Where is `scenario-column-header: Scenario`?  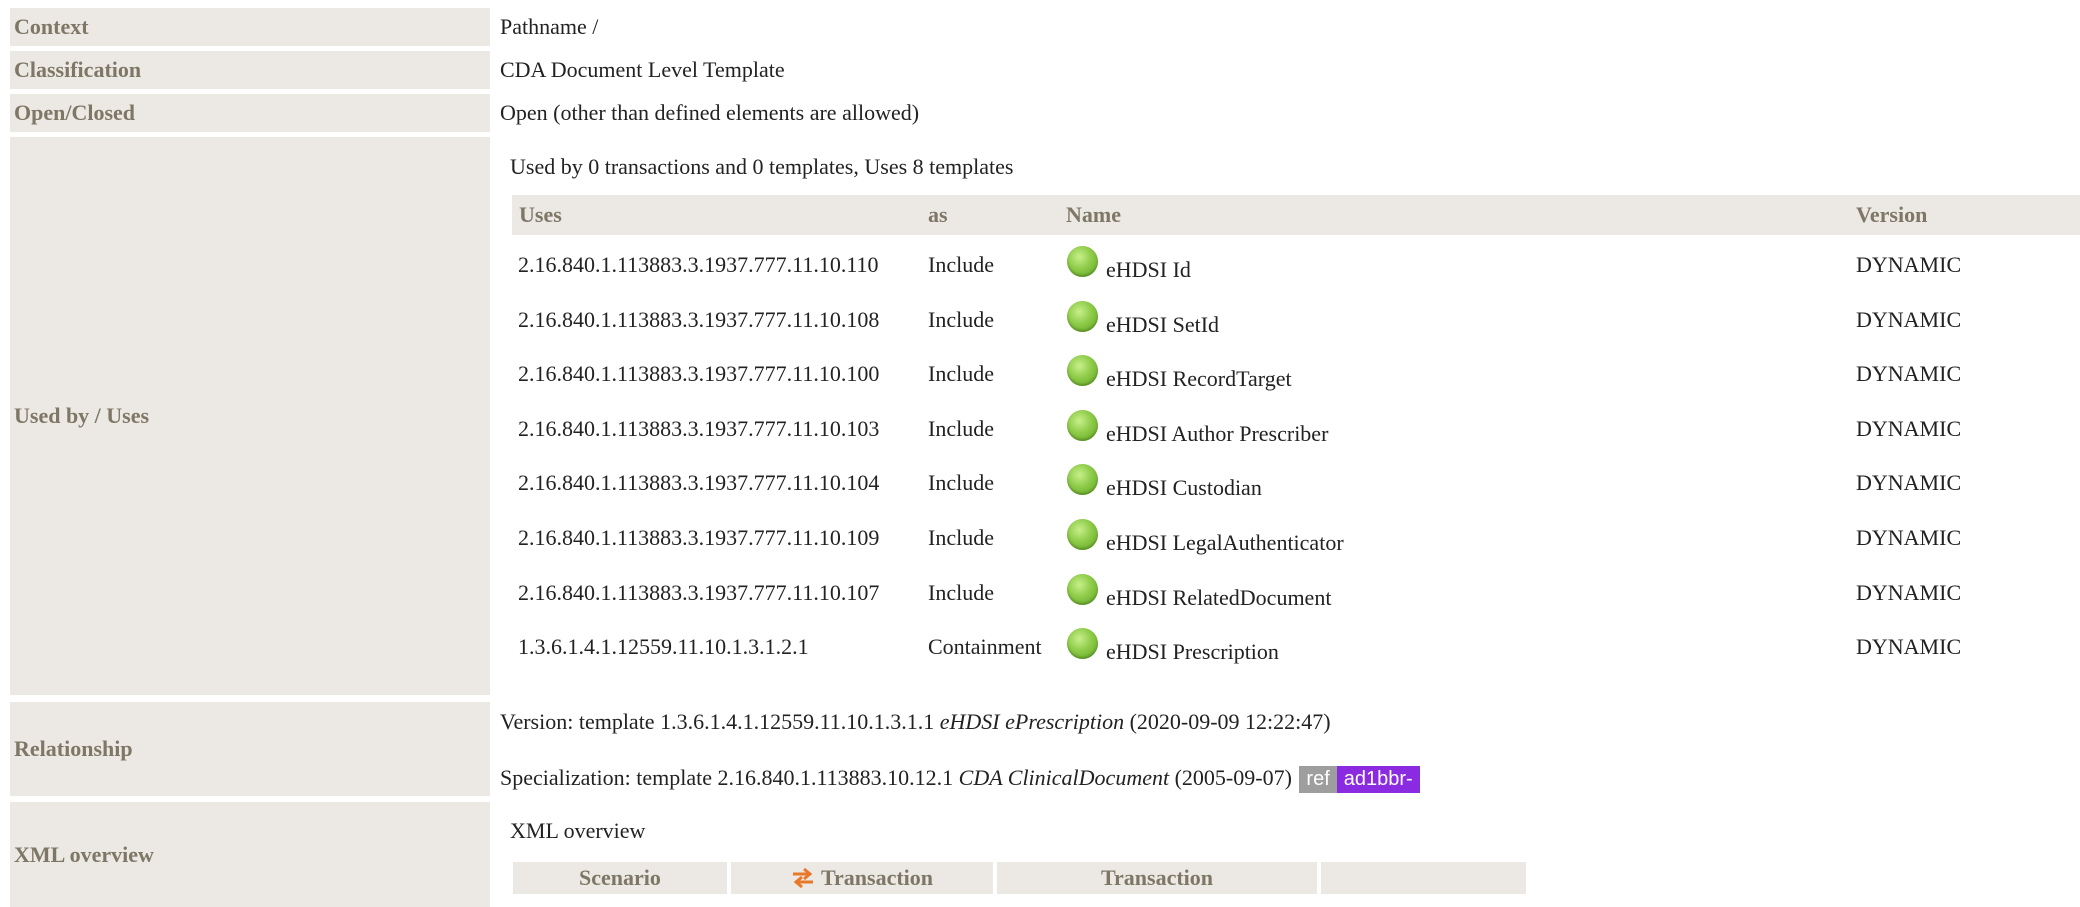 scenario-column-header: Scenario is located at coordinates (620, 878).